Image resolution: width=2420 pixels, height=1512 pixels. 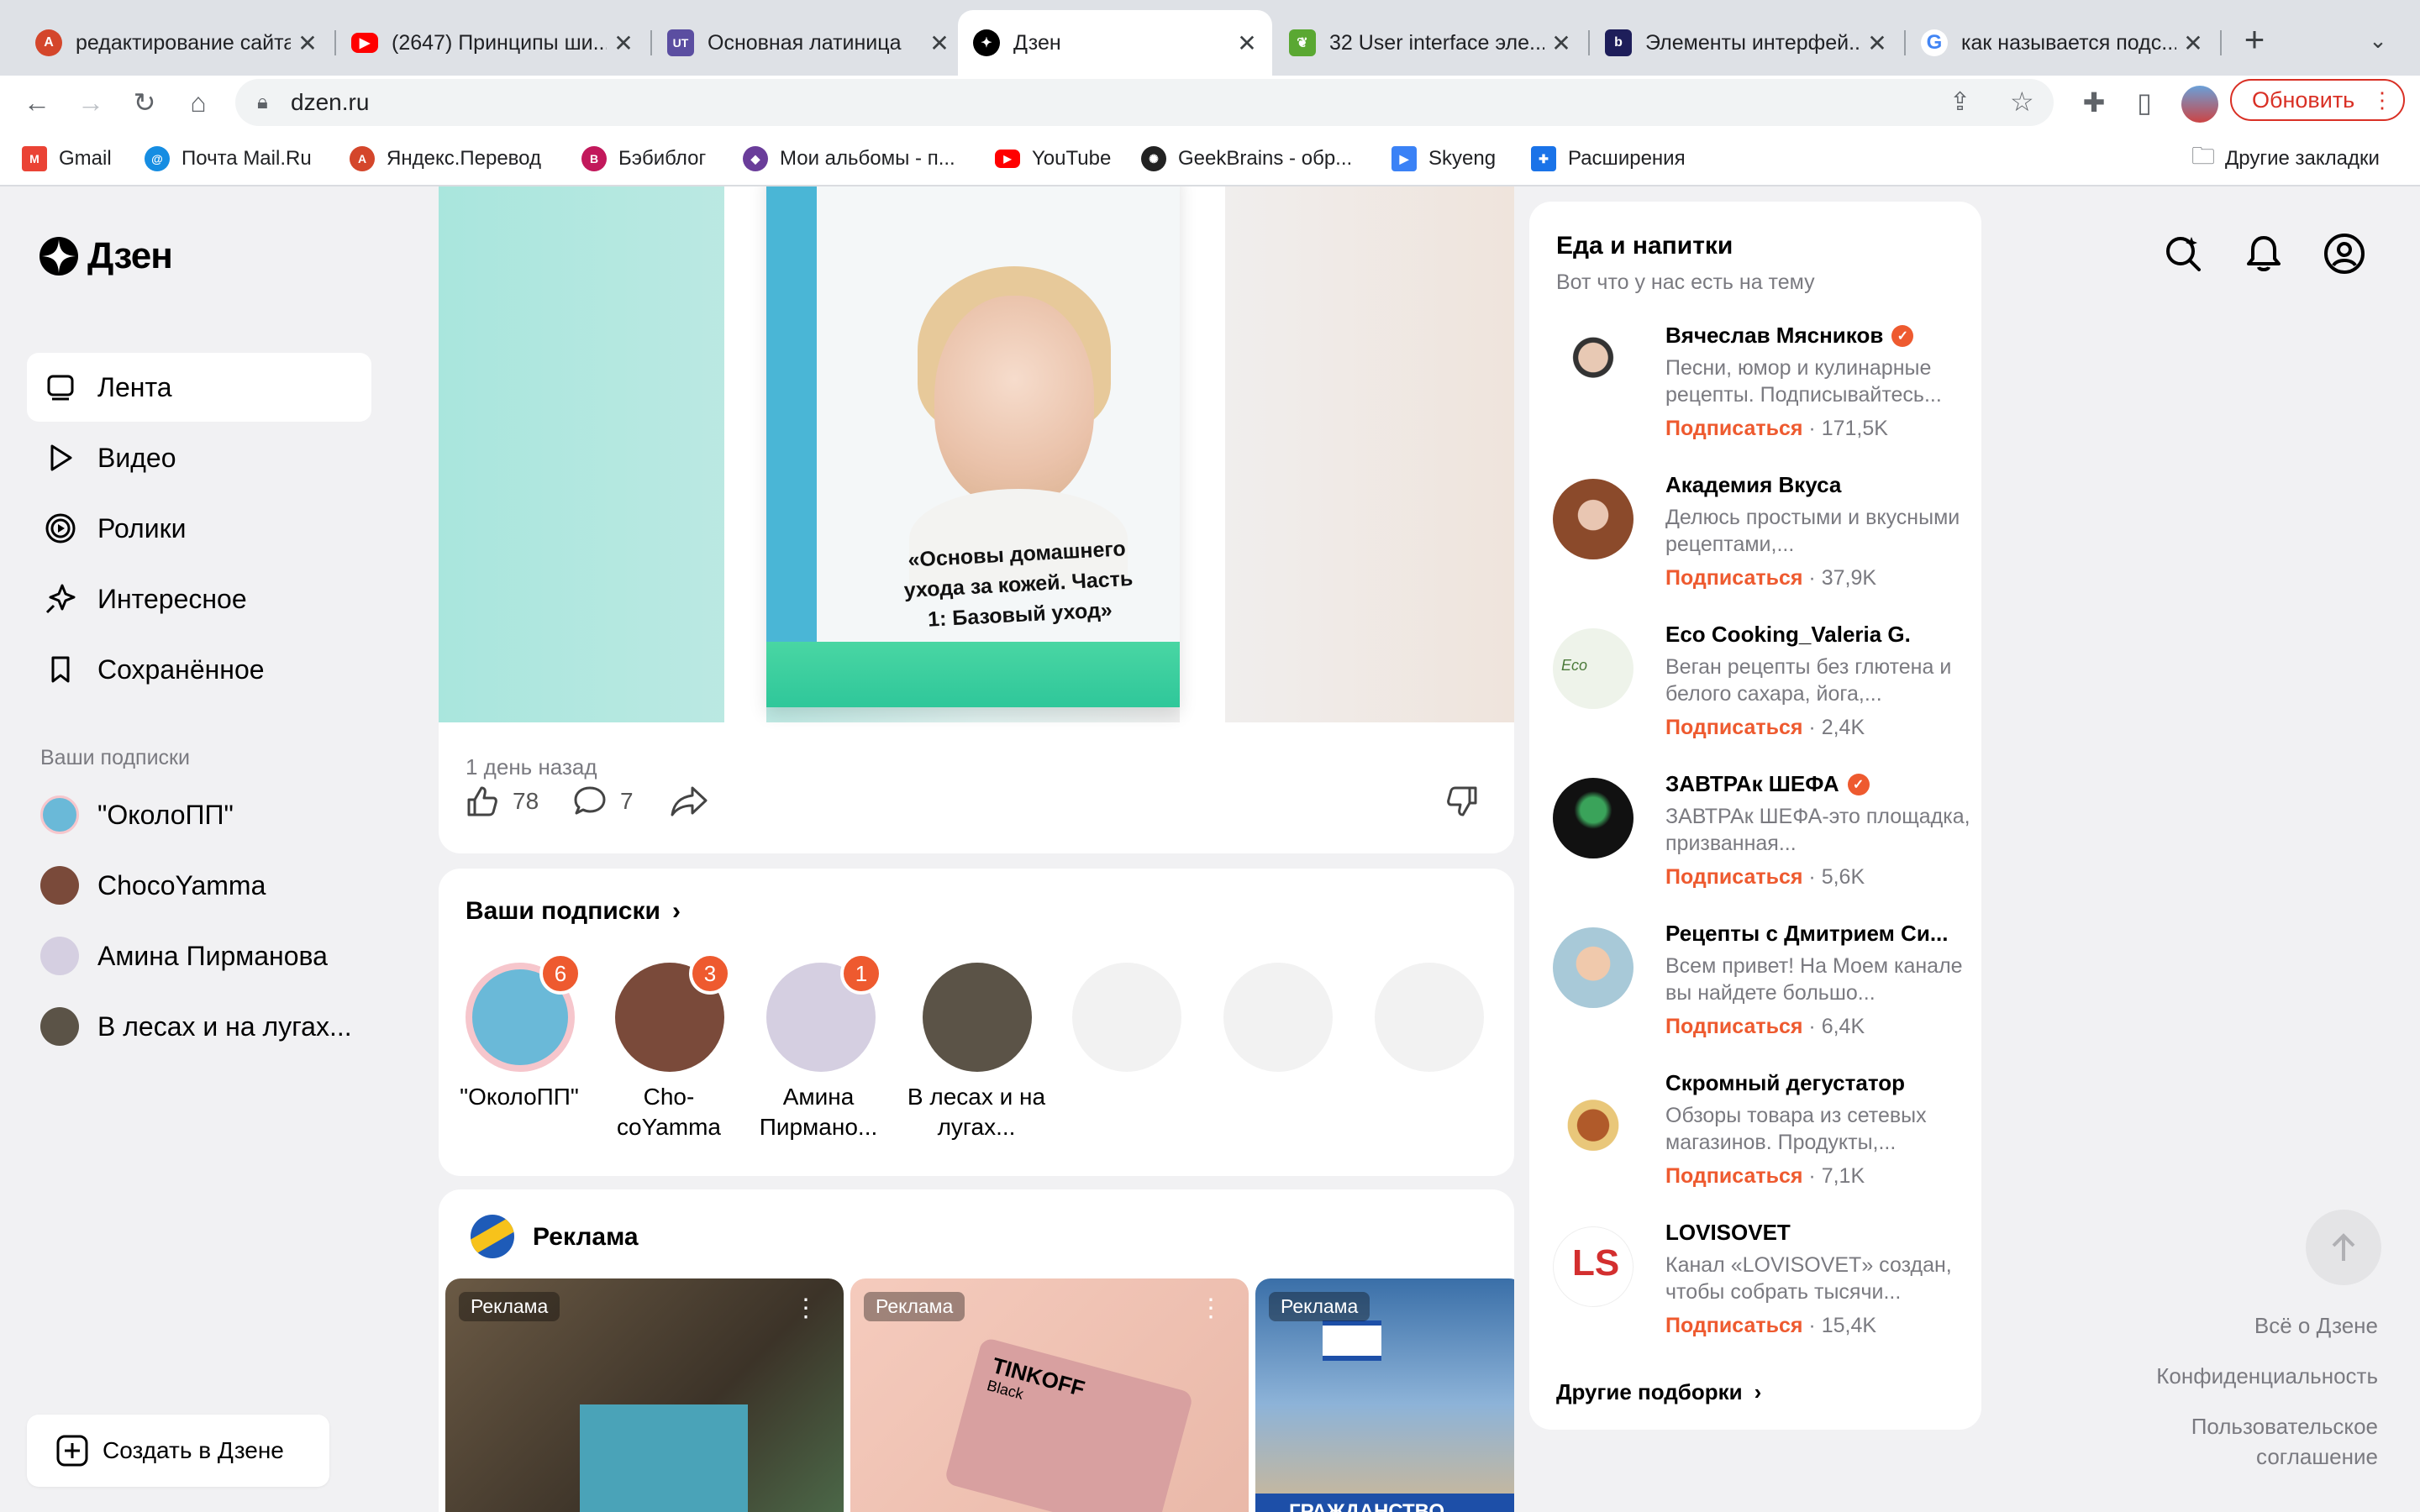 I want to click on scroll-to-top-button, so click(x=2343, y=1247).